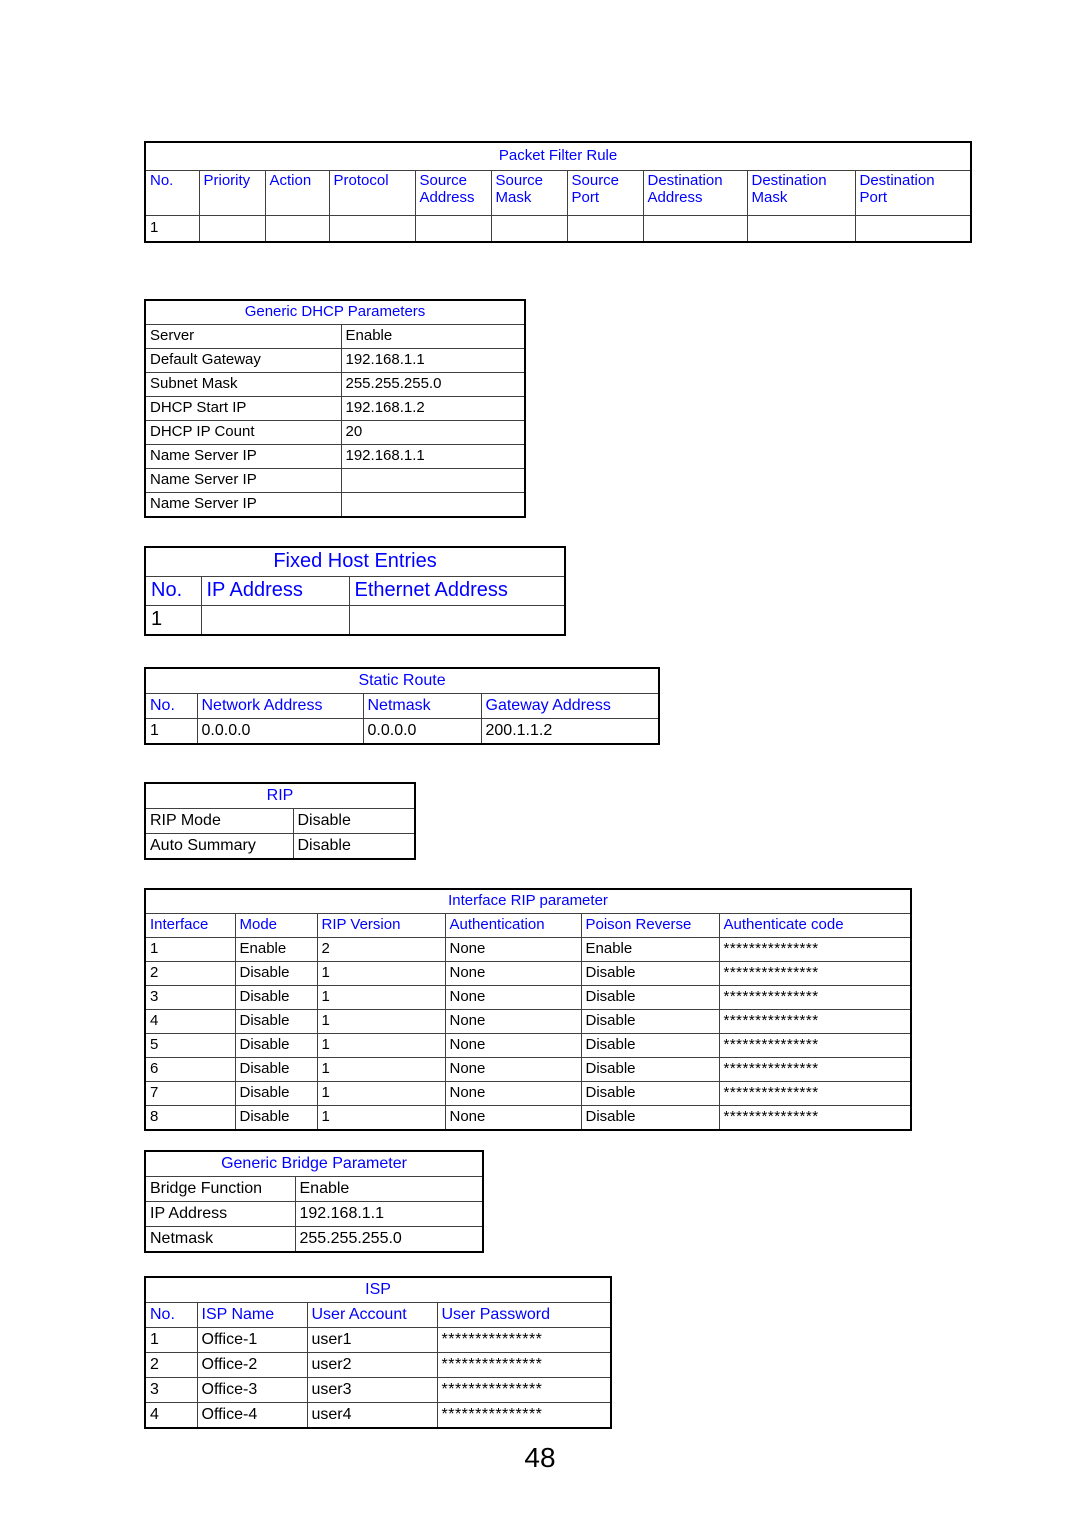  What do you see at coordinates (243, 505) in the screenshot?
I see `label-name-server-ip-3: Name Server IP` at bounding box center [243, 505].